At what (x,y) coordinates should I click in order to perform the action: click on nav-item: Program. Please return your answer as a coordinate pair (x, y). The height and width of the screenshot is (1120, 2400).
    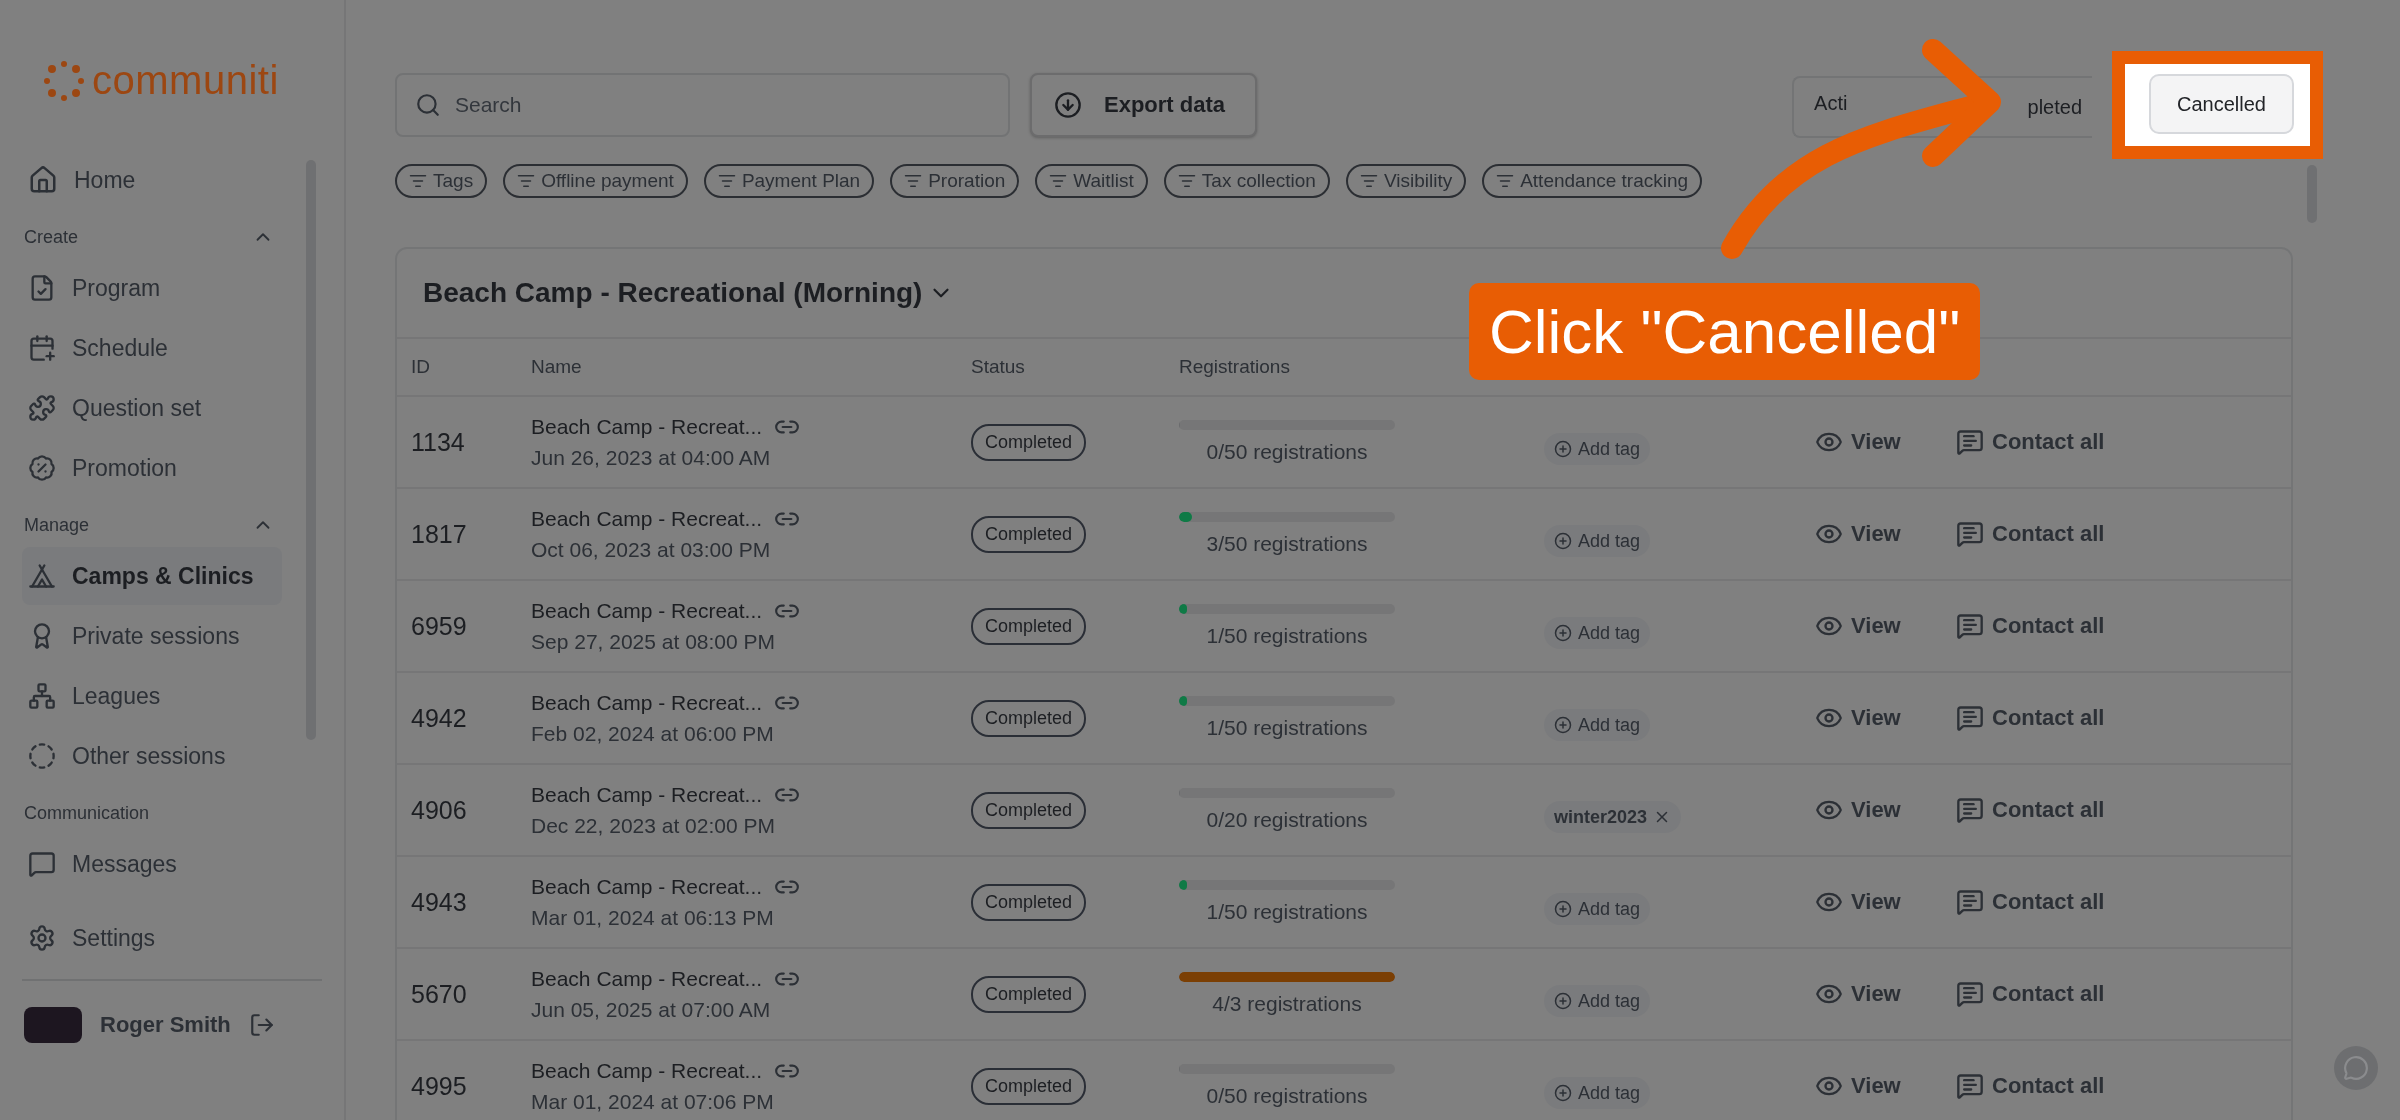
    Looking at the image, I should click on (152, 288).